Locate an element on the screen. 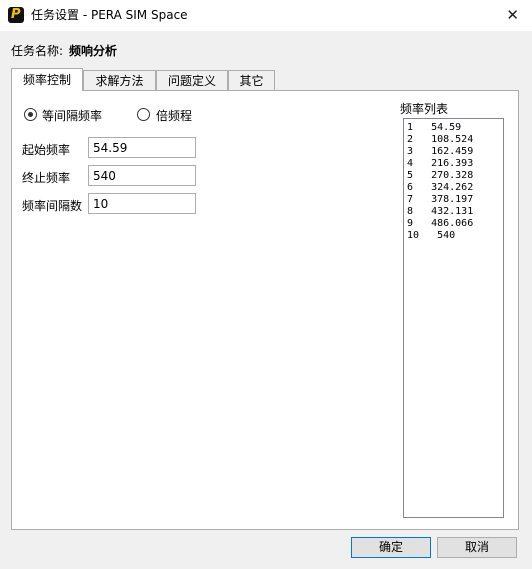 The height and width of the screenshot is (569, 532). frequency-list-title: 频率列表 is located at coordinates (424, 109).